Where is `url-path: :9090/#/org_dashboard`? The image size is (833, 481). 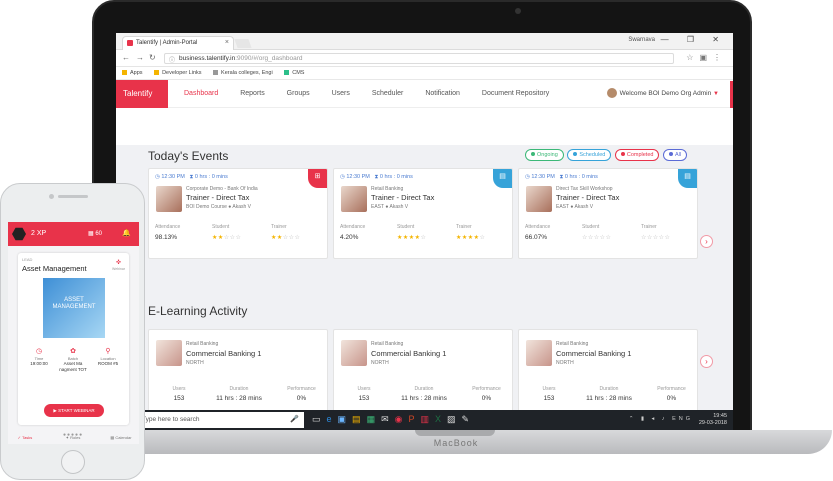
url-path: :9090/#/org_dashboard is located at coordinates (269, 58).